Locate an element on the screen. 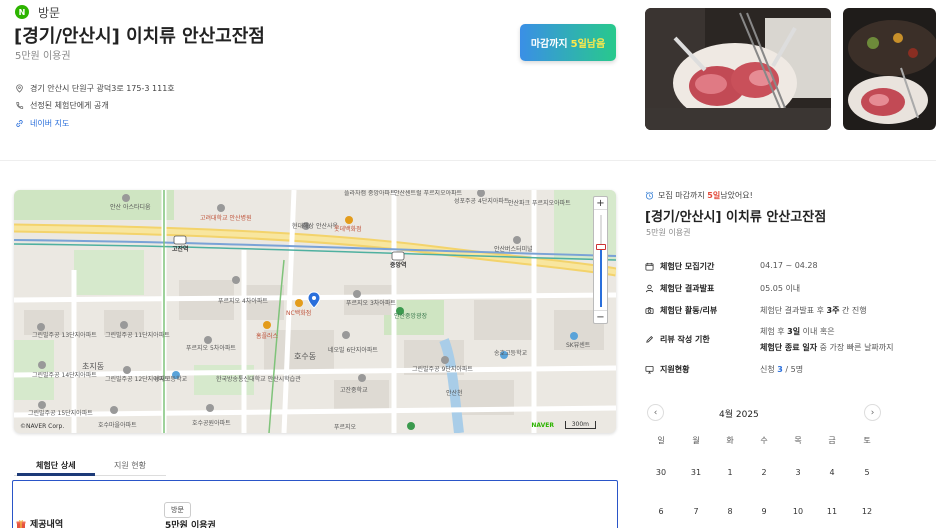  calendar-icon is located at coordinates (649, 266).